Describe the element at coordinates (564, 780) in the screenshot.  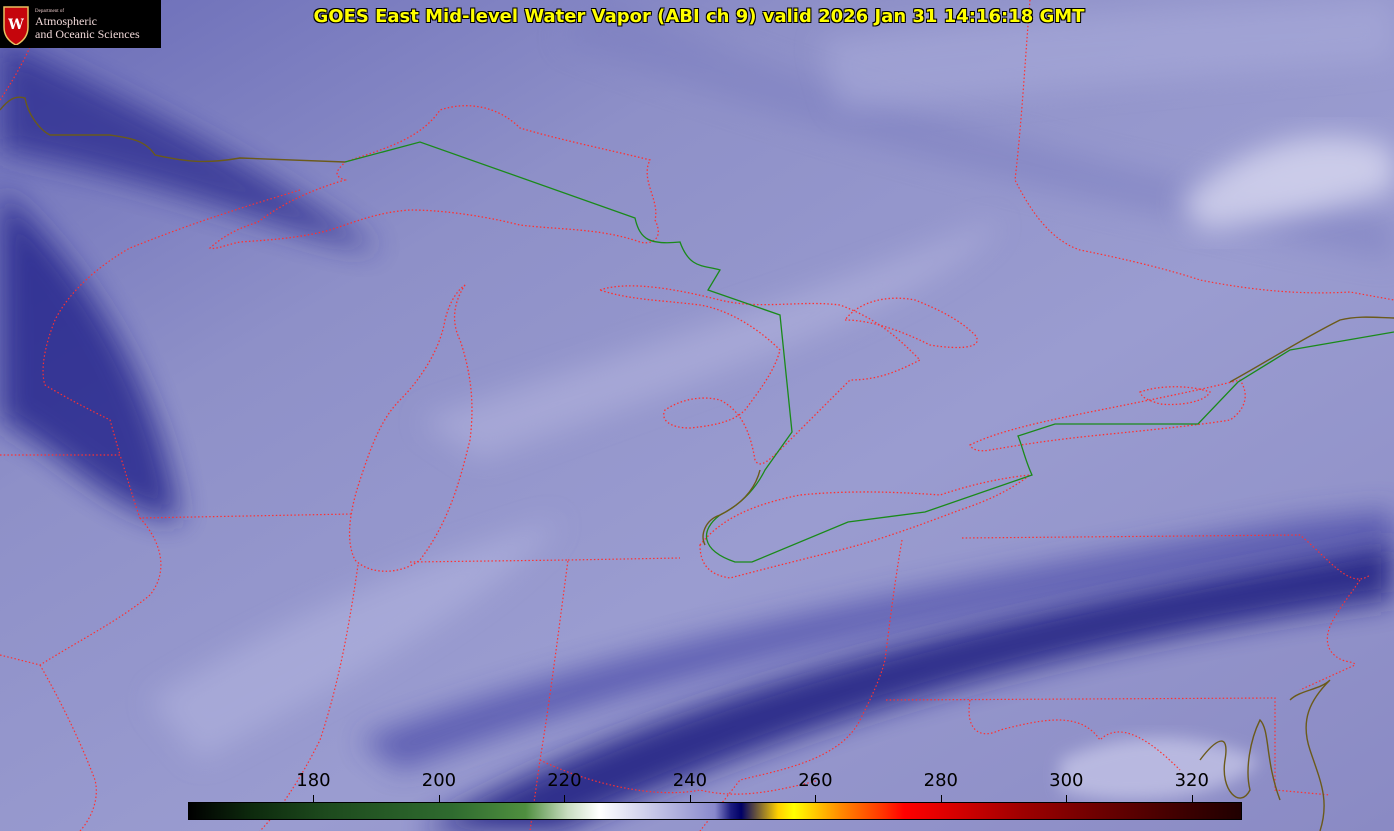
I see `colorbar-tick-label-220: 220` at that location.